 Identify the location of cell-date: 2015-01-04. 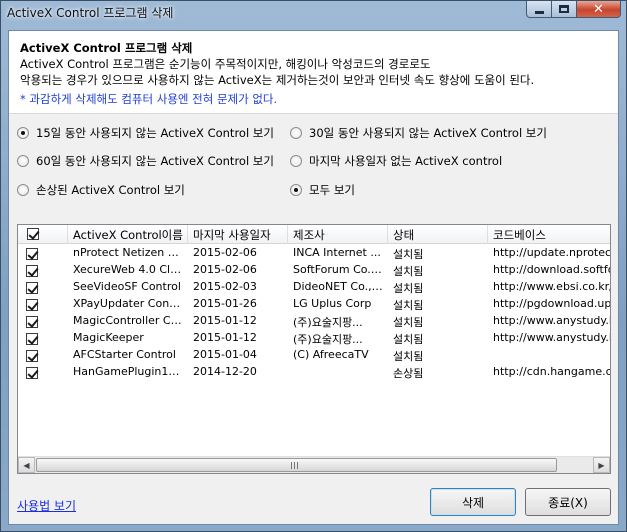
(225, 354).